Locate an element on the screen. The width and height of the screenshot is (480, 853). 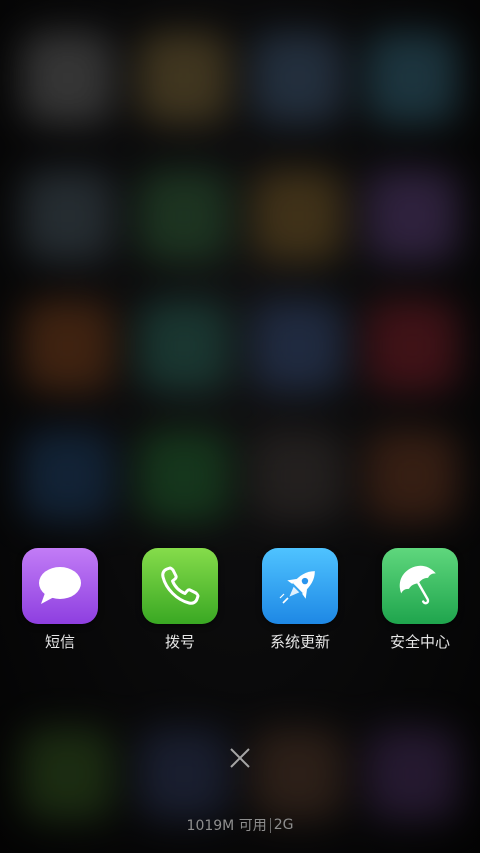
memory-status: 1019M 可用 2G is located at coordinates (240, 825).